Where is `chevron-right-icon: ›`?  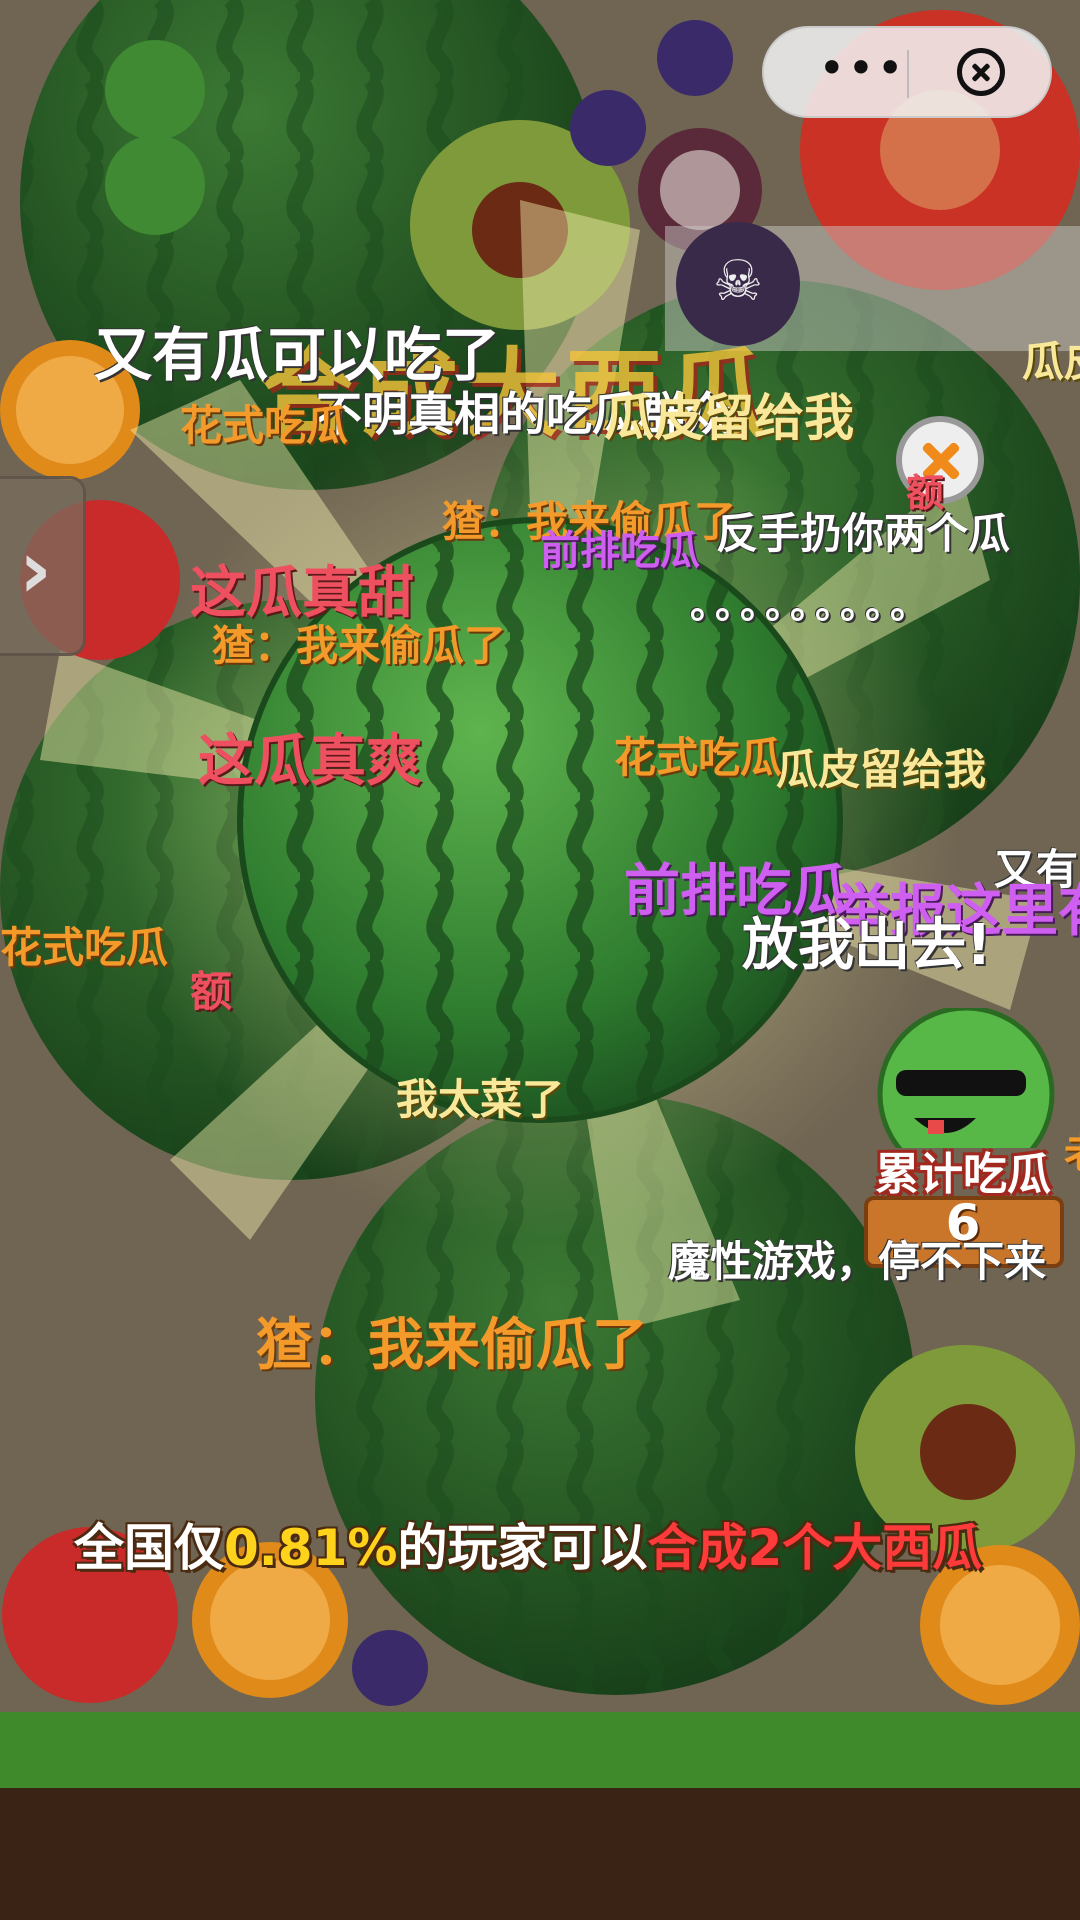
chevron-right-icon: › is located at coordinates (35, 569).